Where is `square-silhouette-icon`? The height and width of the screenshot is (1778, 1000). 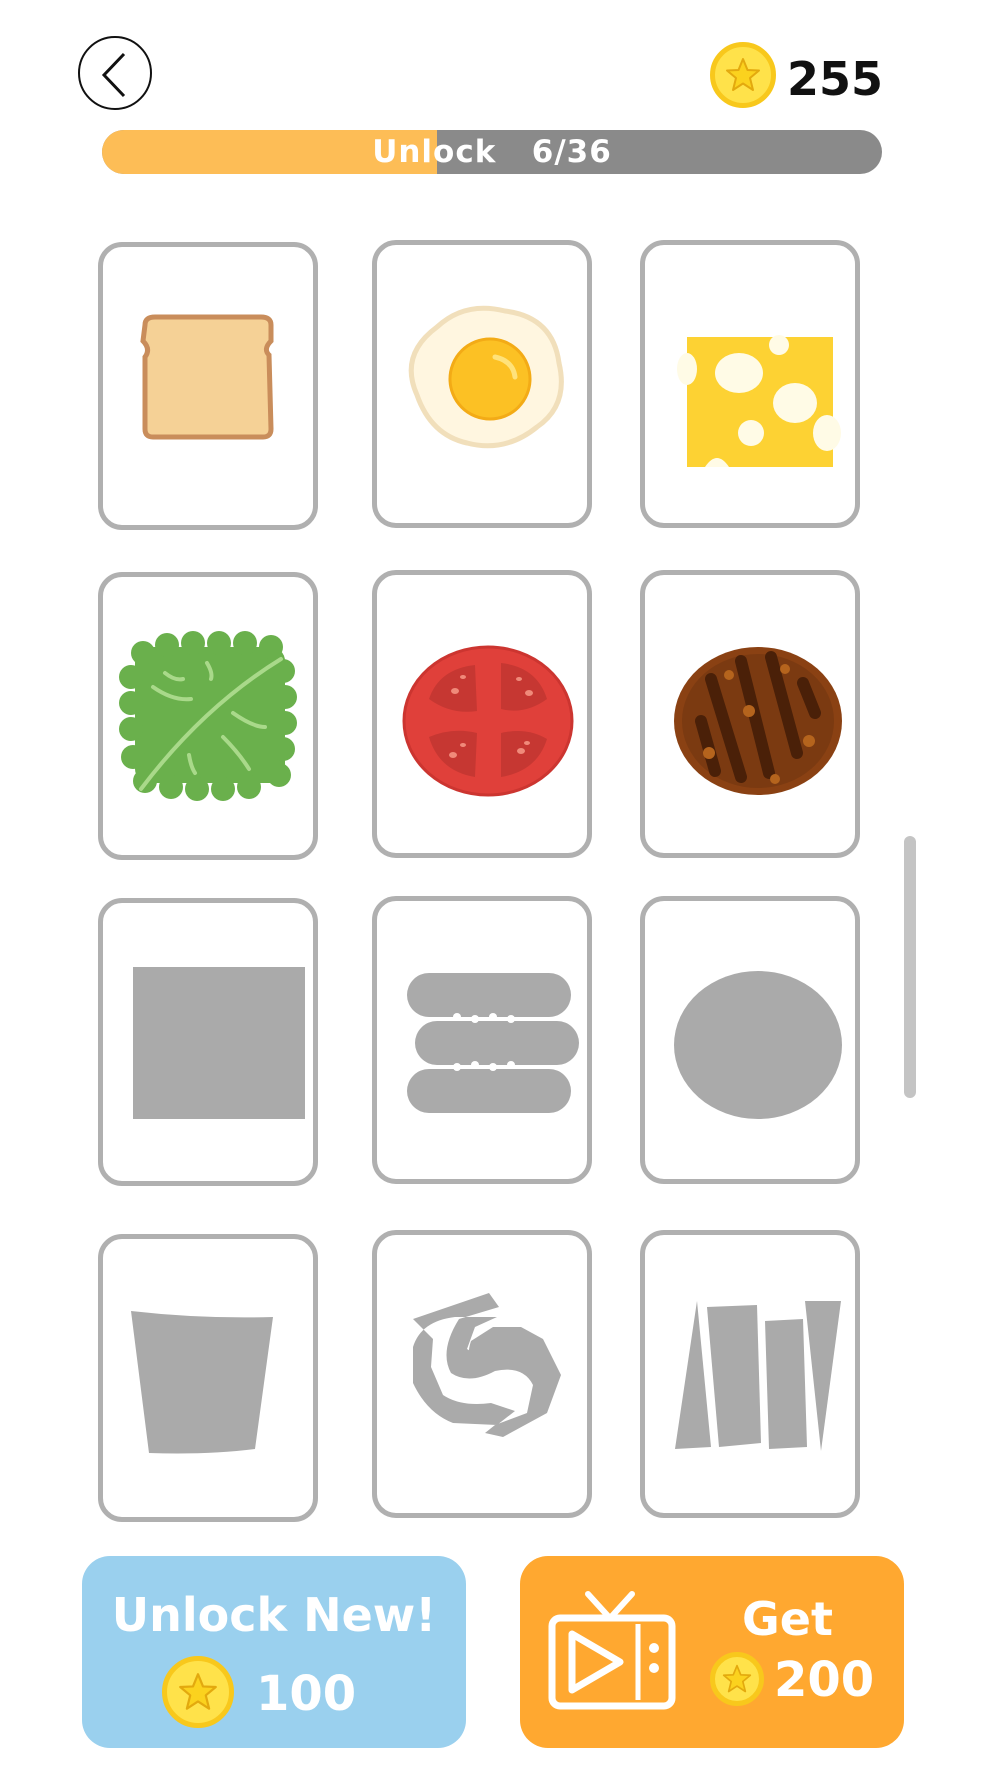 square-silhouette-icon is located at coordinates (219, 1043).